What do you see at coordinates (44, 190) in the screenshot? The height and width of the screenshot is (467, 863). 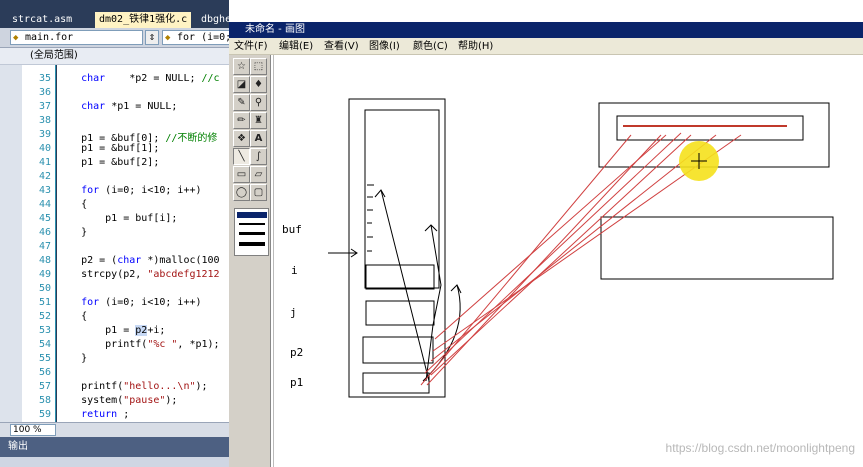 I see `line-number: 43` at bounding box center [44, 190].